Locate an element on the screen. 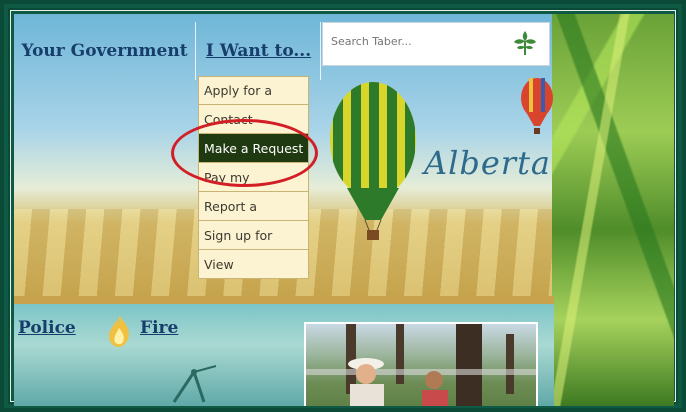  search-input is located at coordinates (416, 41).